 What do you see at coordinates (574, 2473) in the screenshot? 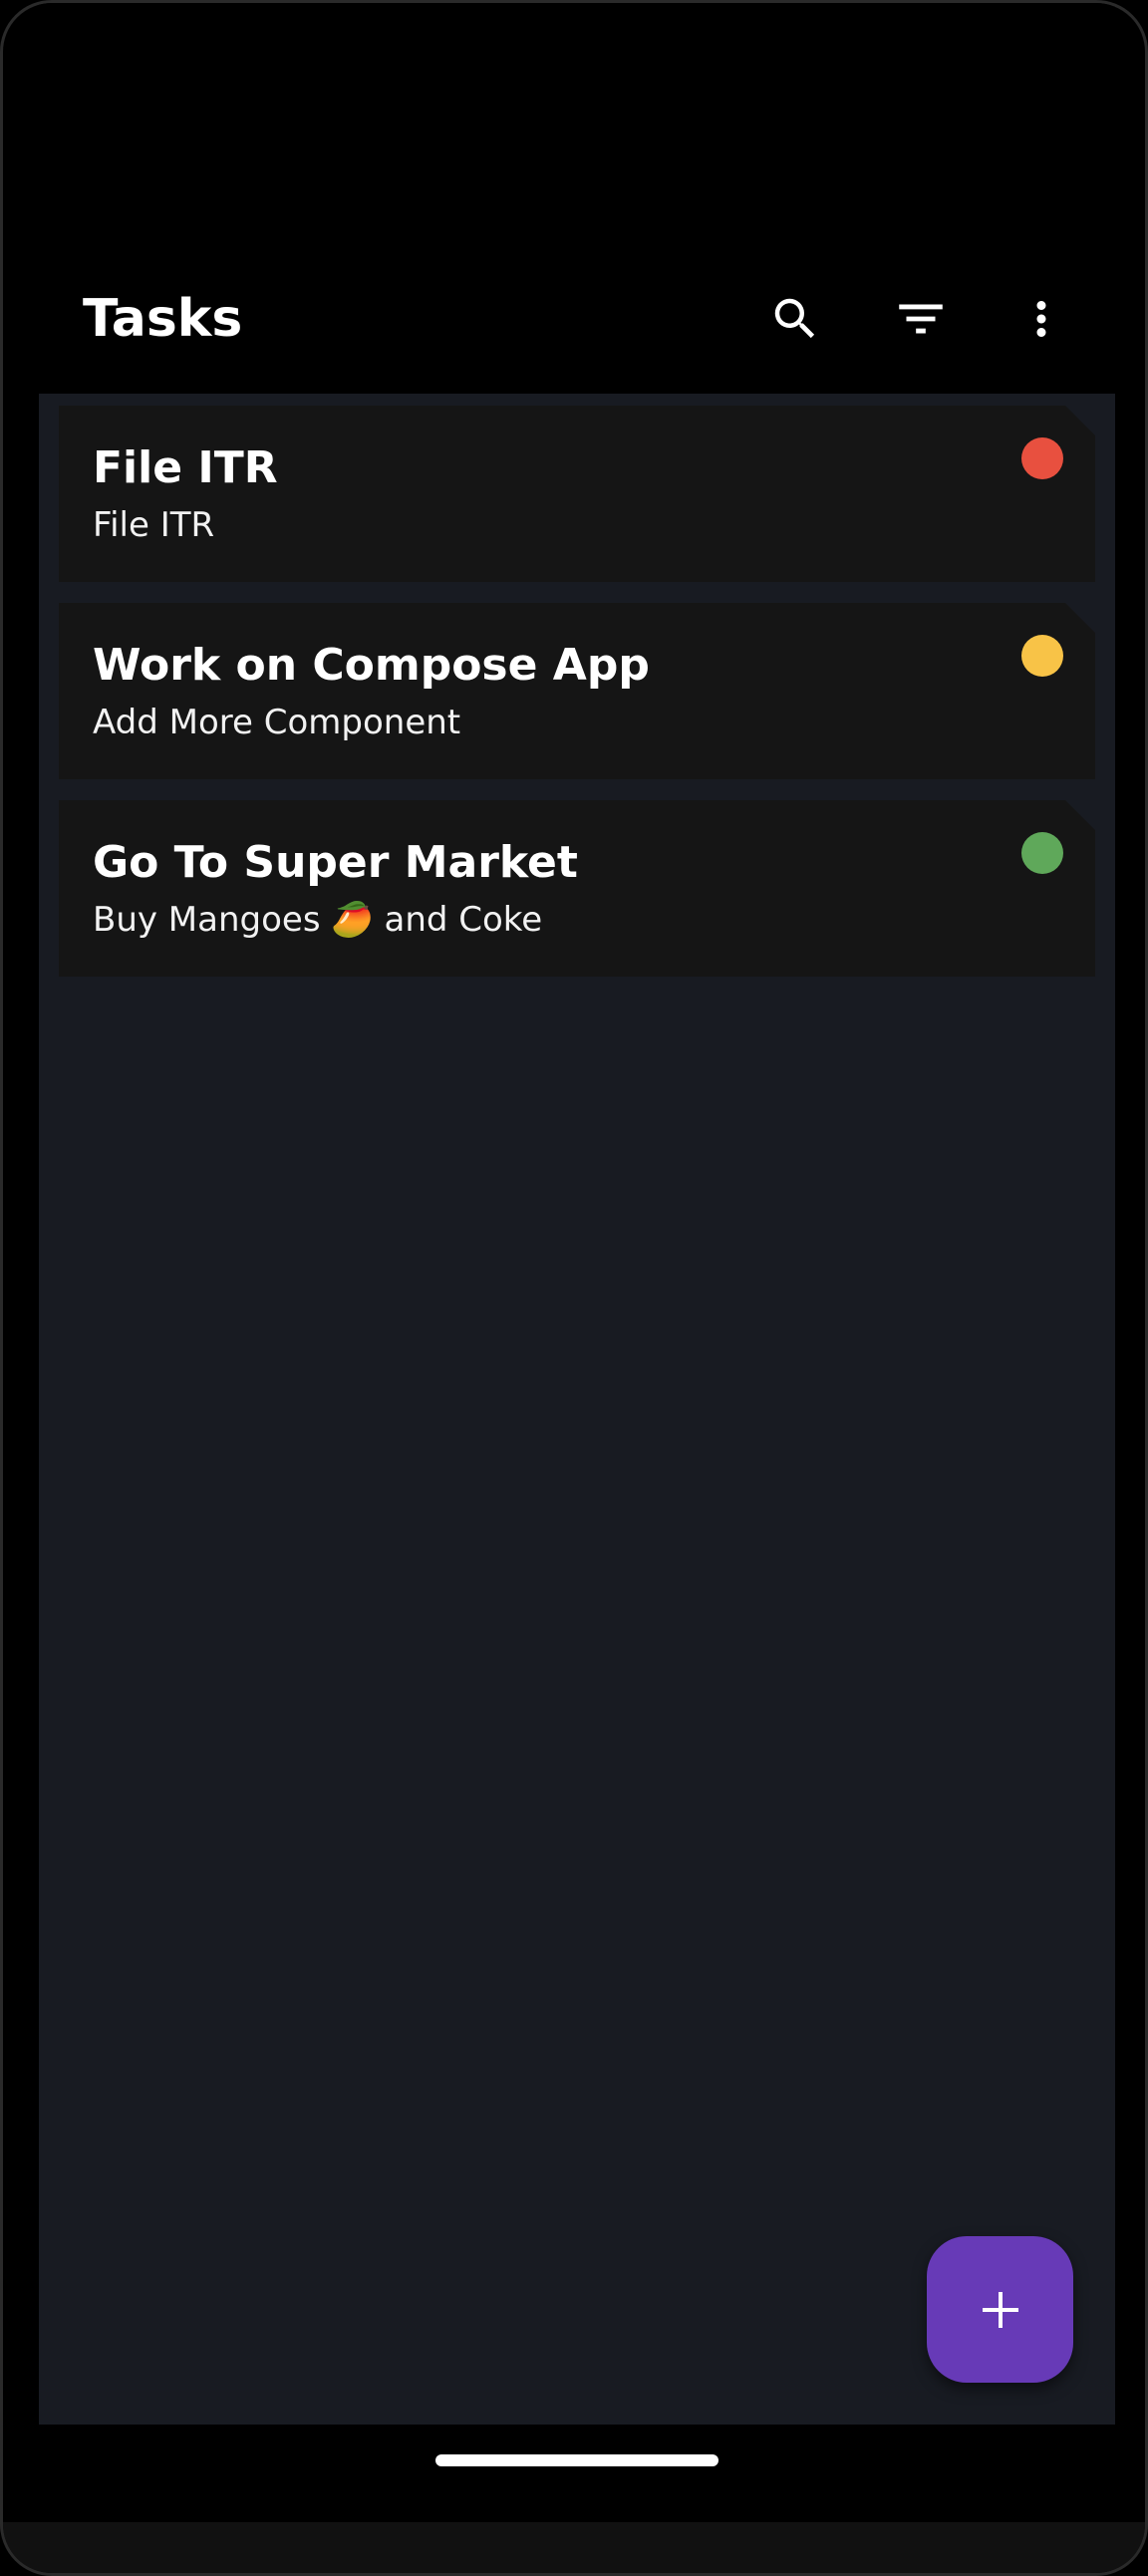
I see `system-navigation-bar` at bounding box center [574, 2473].